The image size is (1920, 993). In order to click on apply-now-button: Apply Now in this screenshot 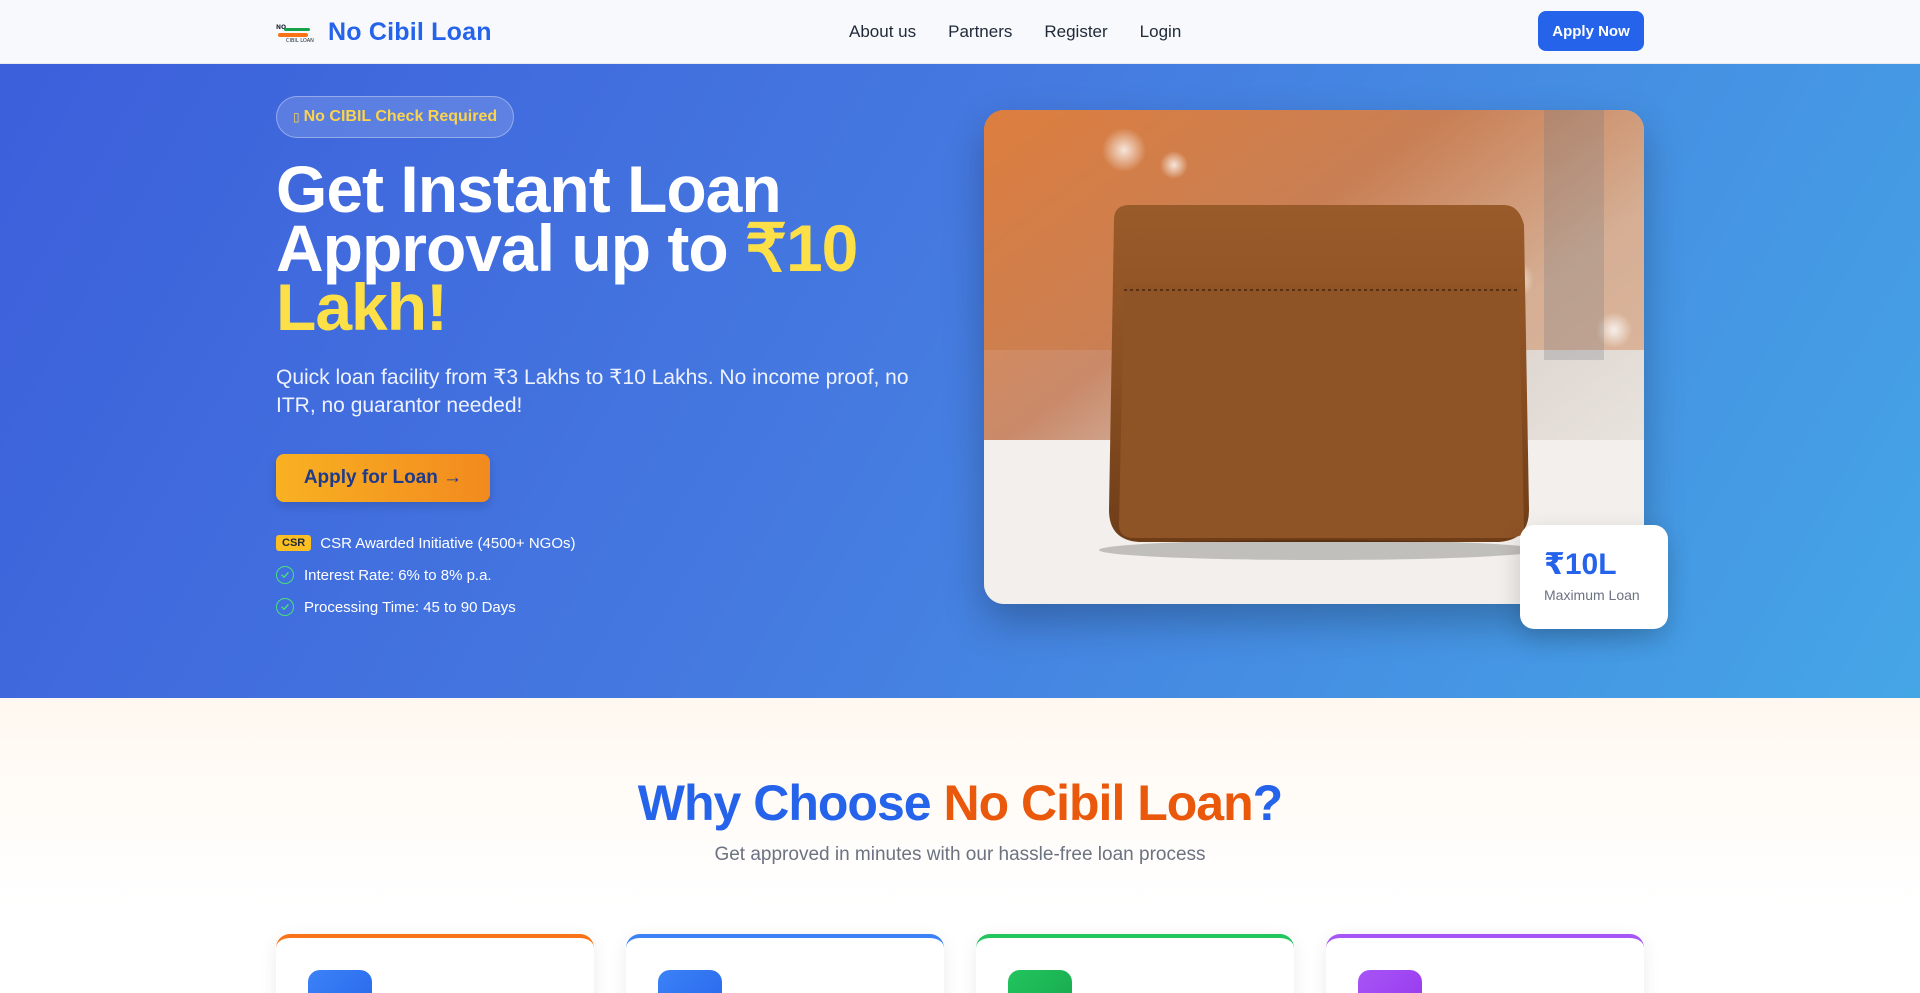, I will do `click(1591, 31)`.